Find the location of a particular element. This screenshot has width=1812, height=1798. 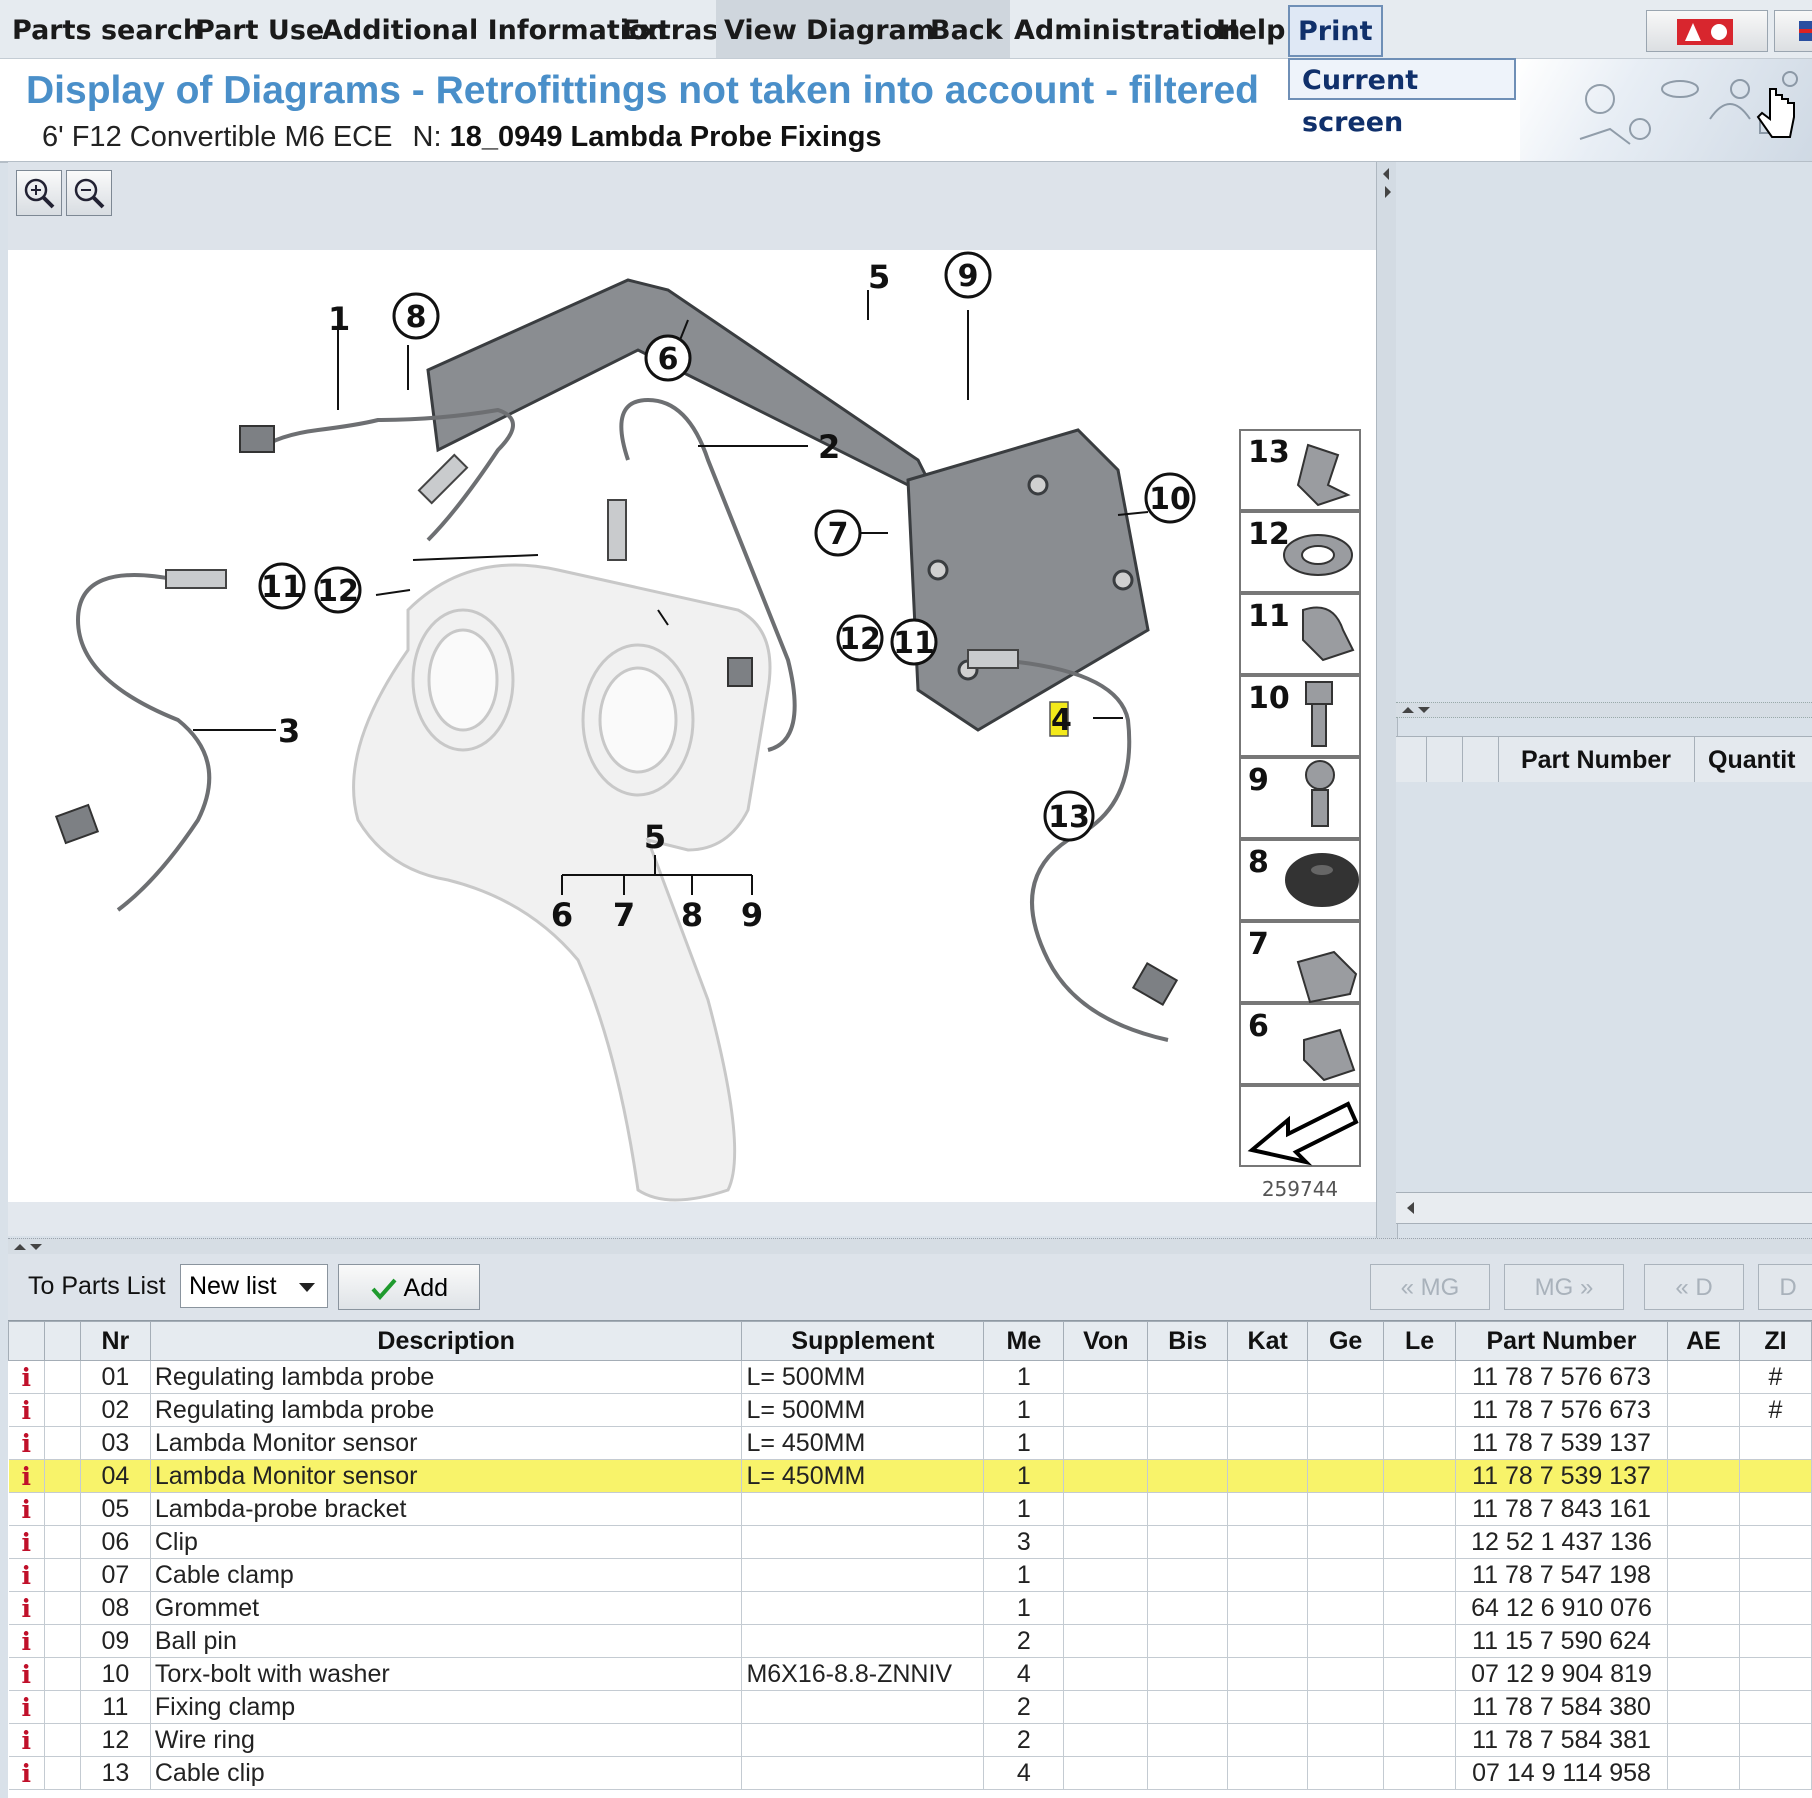

callout-13: 13 is located at coordinates (1069, 817).